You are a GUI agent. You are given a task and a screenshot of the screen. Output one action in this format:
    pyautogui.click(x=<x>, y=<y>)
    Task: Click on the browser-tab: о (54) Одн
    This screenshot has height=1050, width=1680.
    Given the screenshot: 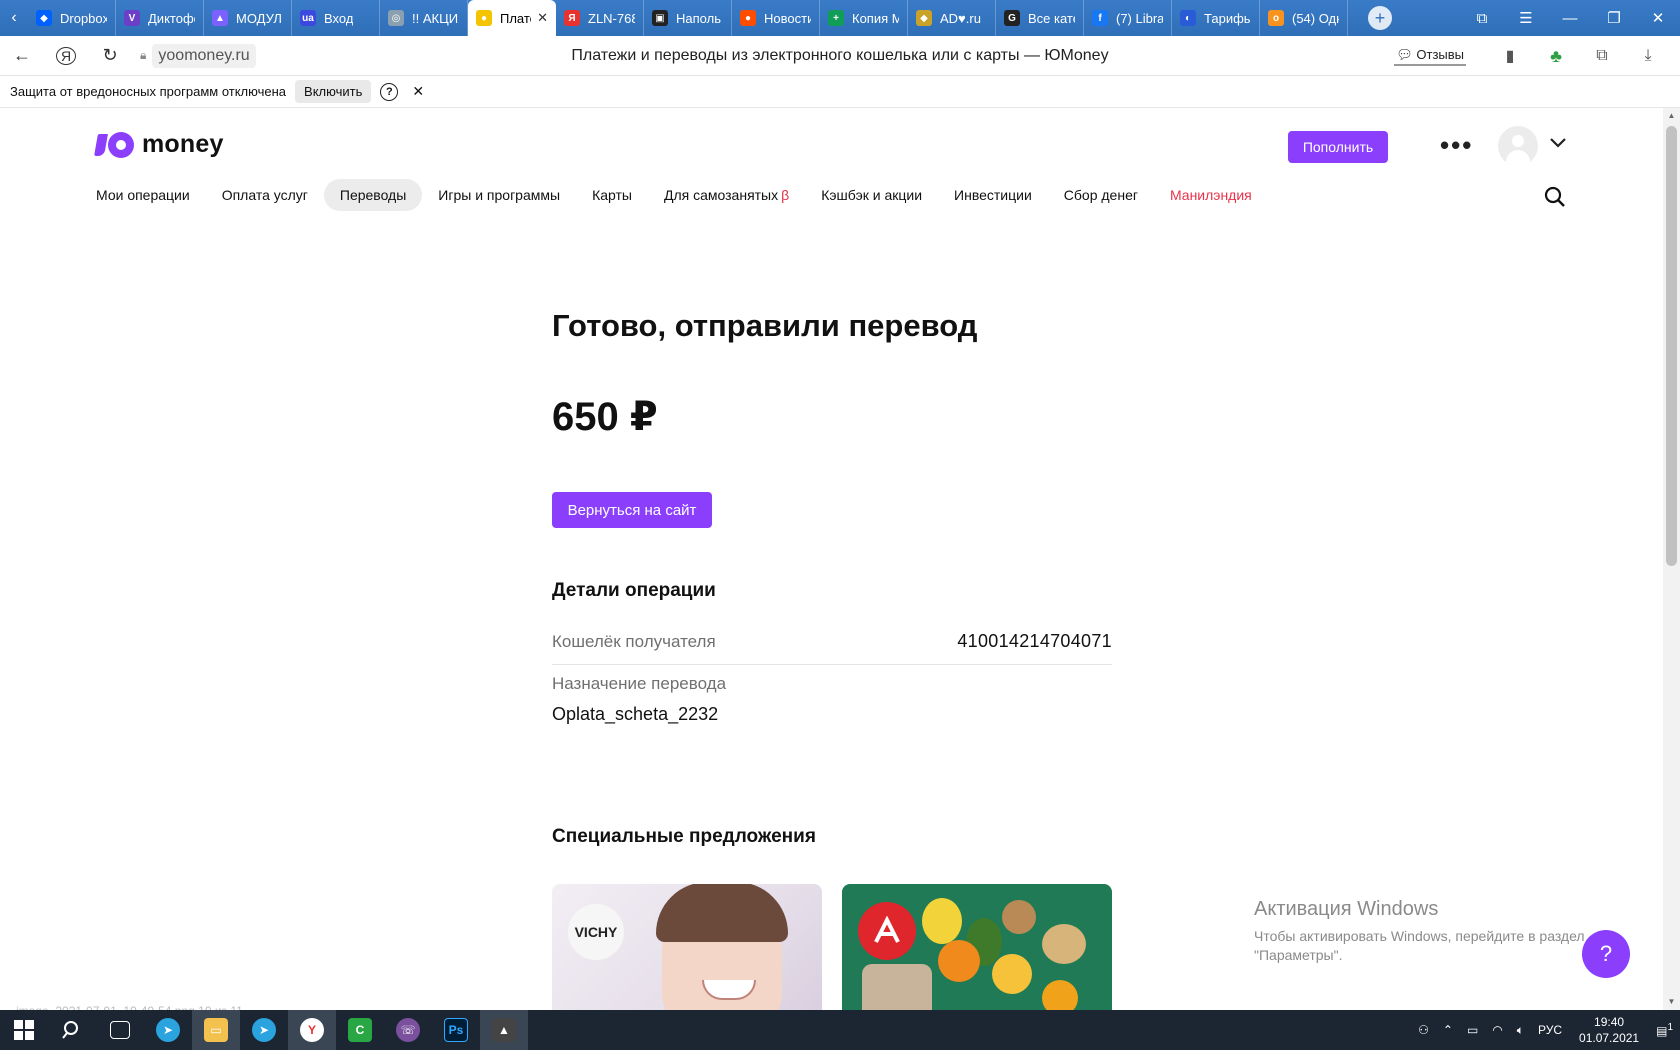 What is the action you would take?
    pyautogui.click(x=1304, y=18)
    